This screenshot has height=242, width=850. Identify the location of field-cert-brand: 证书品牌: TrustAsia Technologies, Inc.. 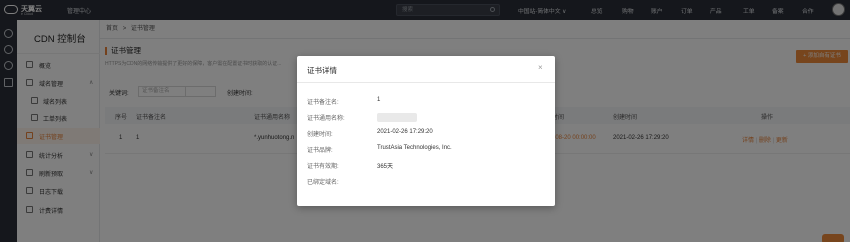
(427, 150).